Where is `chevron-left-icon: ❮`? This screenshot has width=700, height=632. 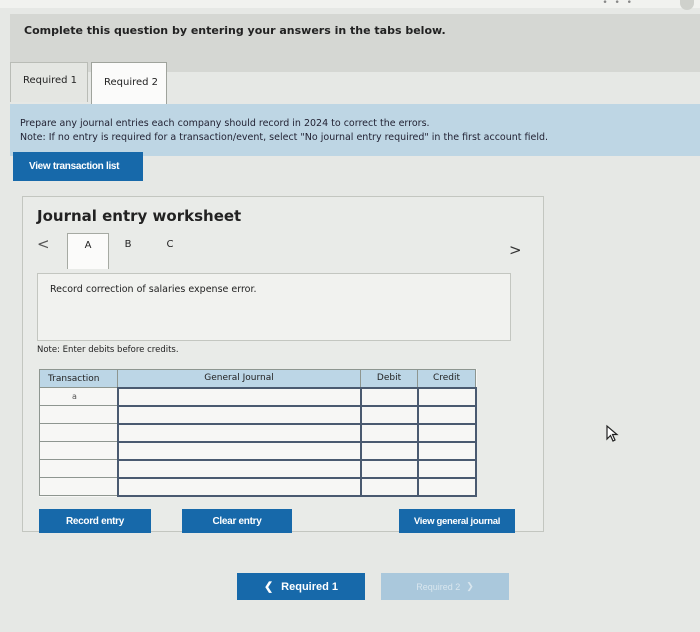
chevron-left-icon: ❮ is located at coordinates (268, 587).